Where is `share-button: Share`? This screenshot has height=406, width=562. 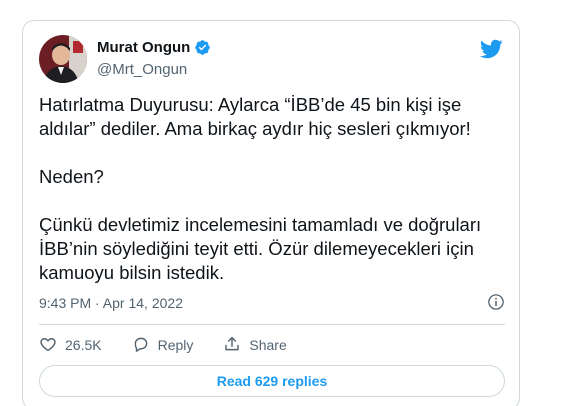
share-button: Share is located at coordinates (255, 345).